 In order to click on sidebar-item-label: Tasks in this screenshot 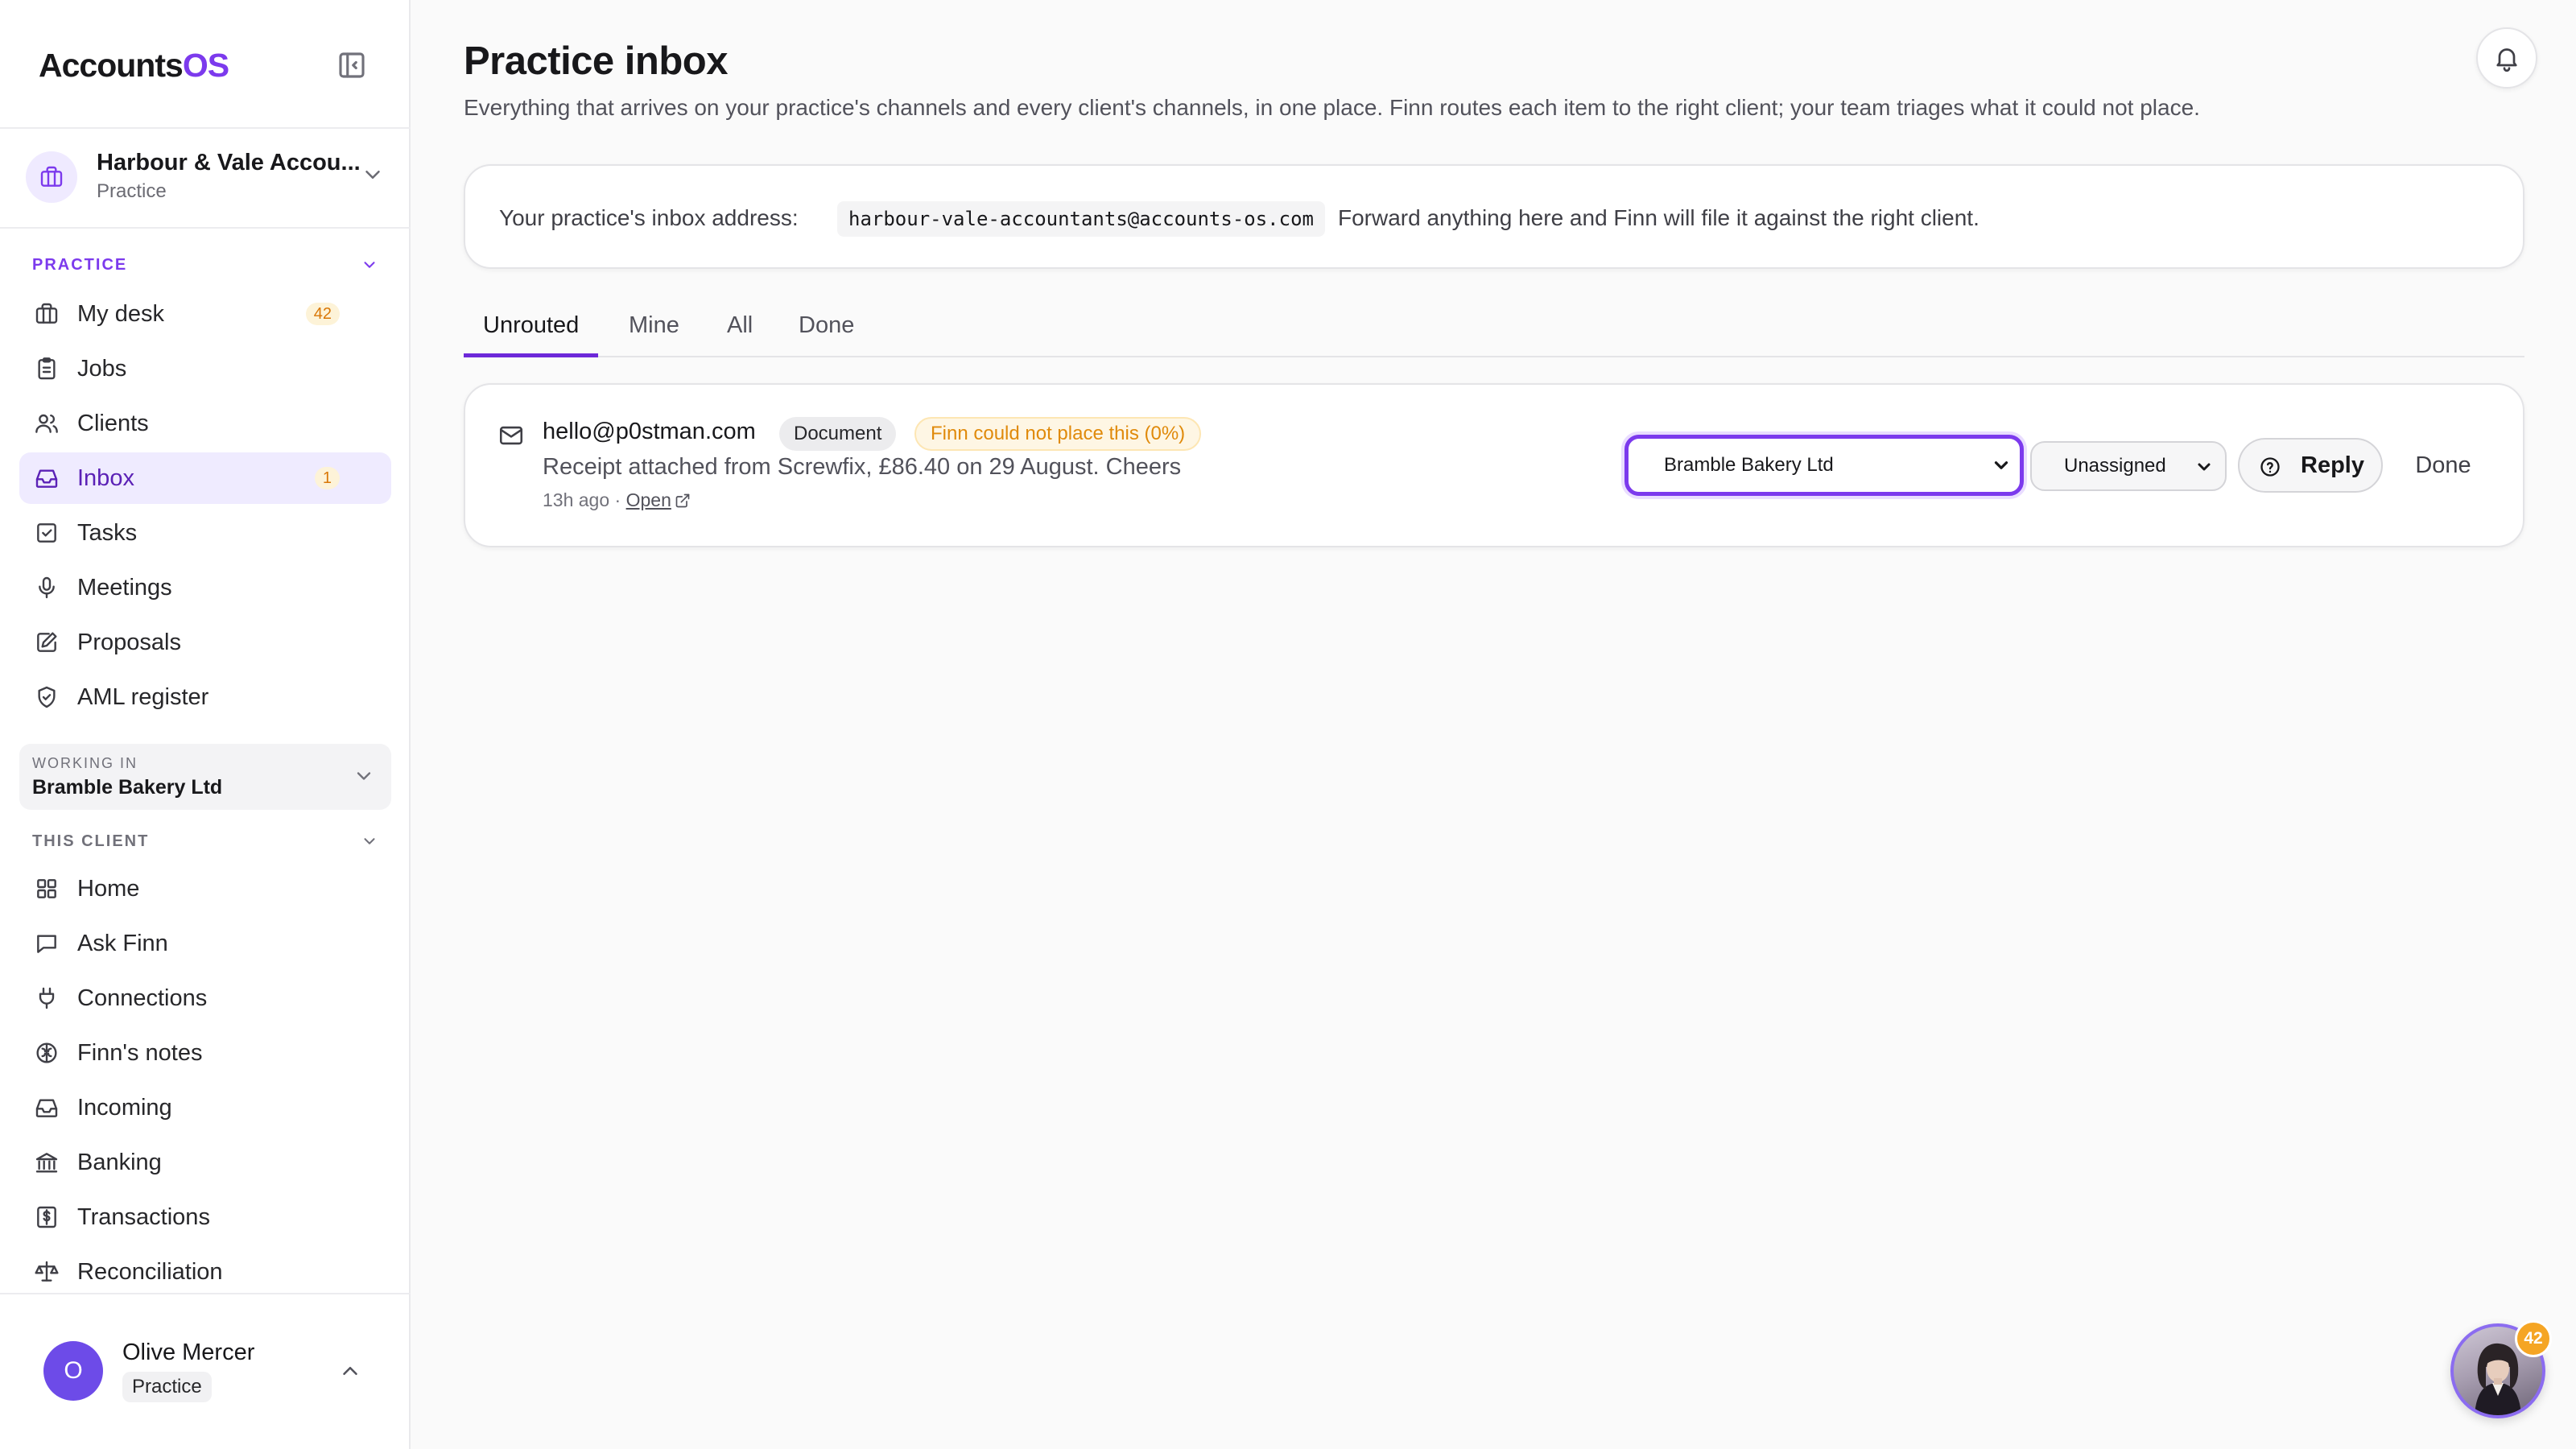, I will do `click(107, 533)`.